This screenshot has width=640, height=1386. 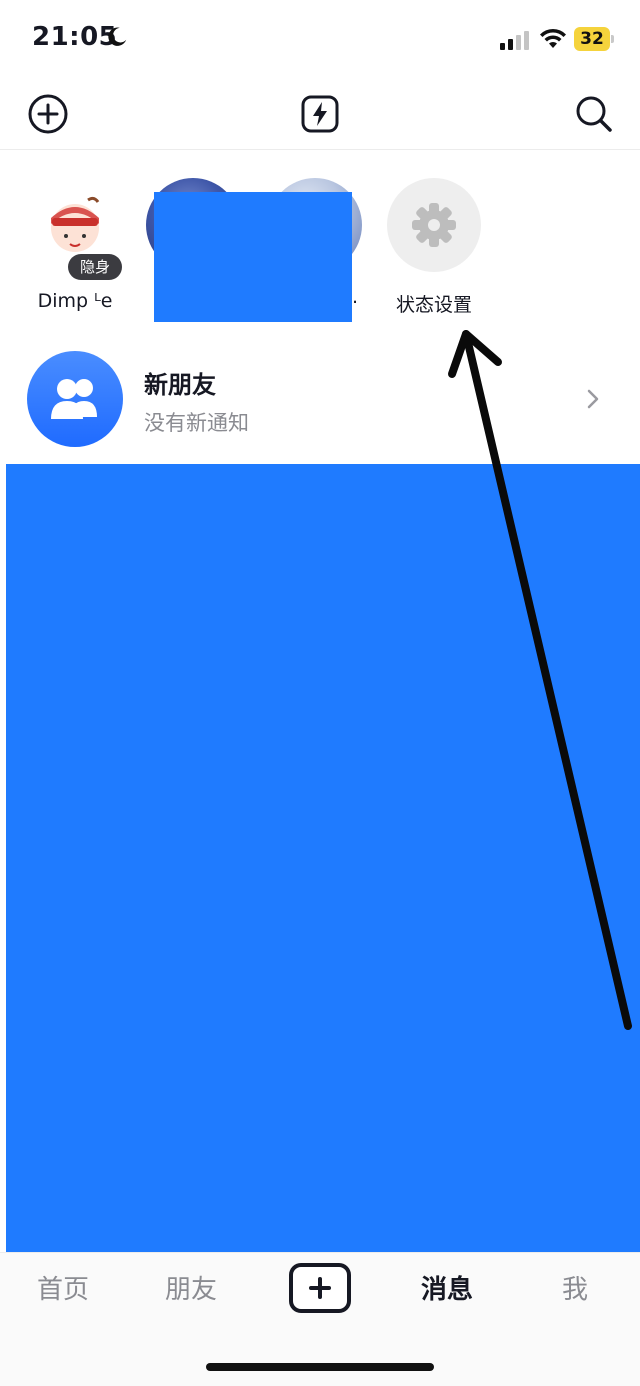 I want to click on status-time: 21:05, so click(x=75, y=37).